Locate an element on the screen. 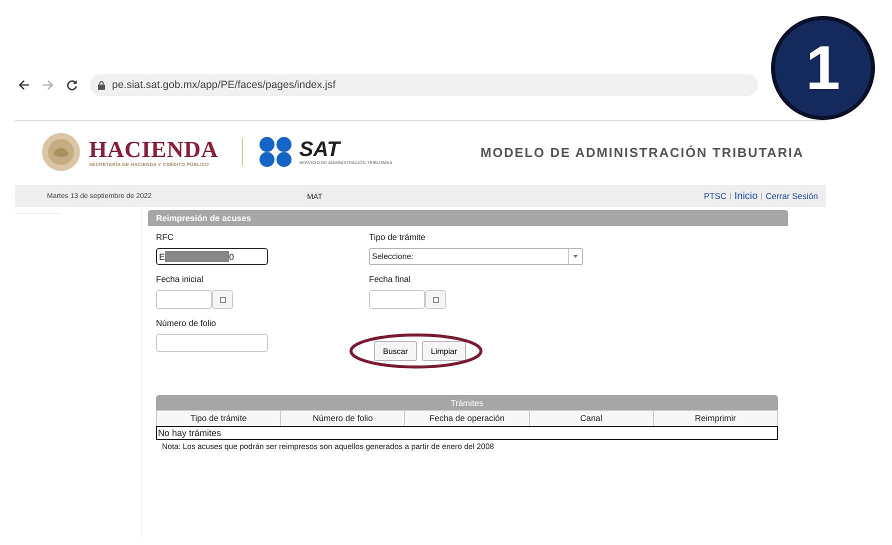  table-title-bar: Trámites is located at coordinates (467, 402).